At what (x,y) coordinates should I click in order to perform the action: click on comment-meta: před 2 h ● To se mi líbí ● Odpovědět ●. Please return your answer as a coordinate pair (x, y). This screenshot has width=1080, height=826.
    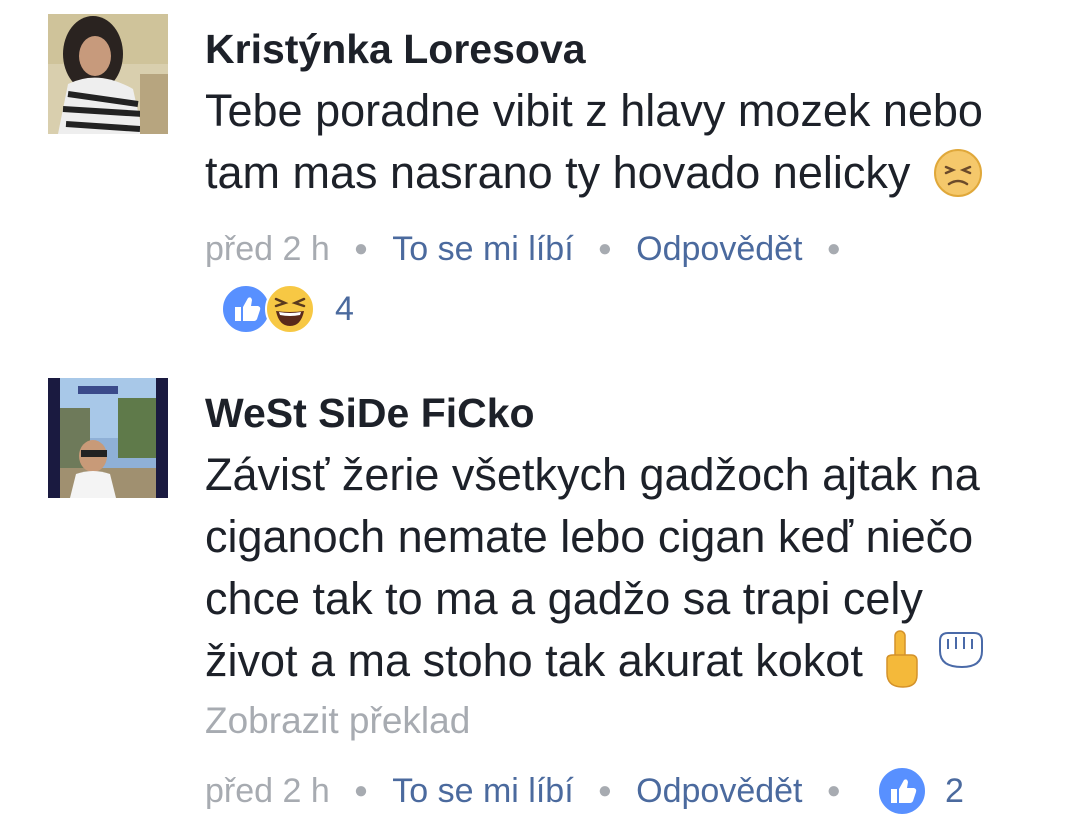
    Looking at the image, I should click on (635, 249).